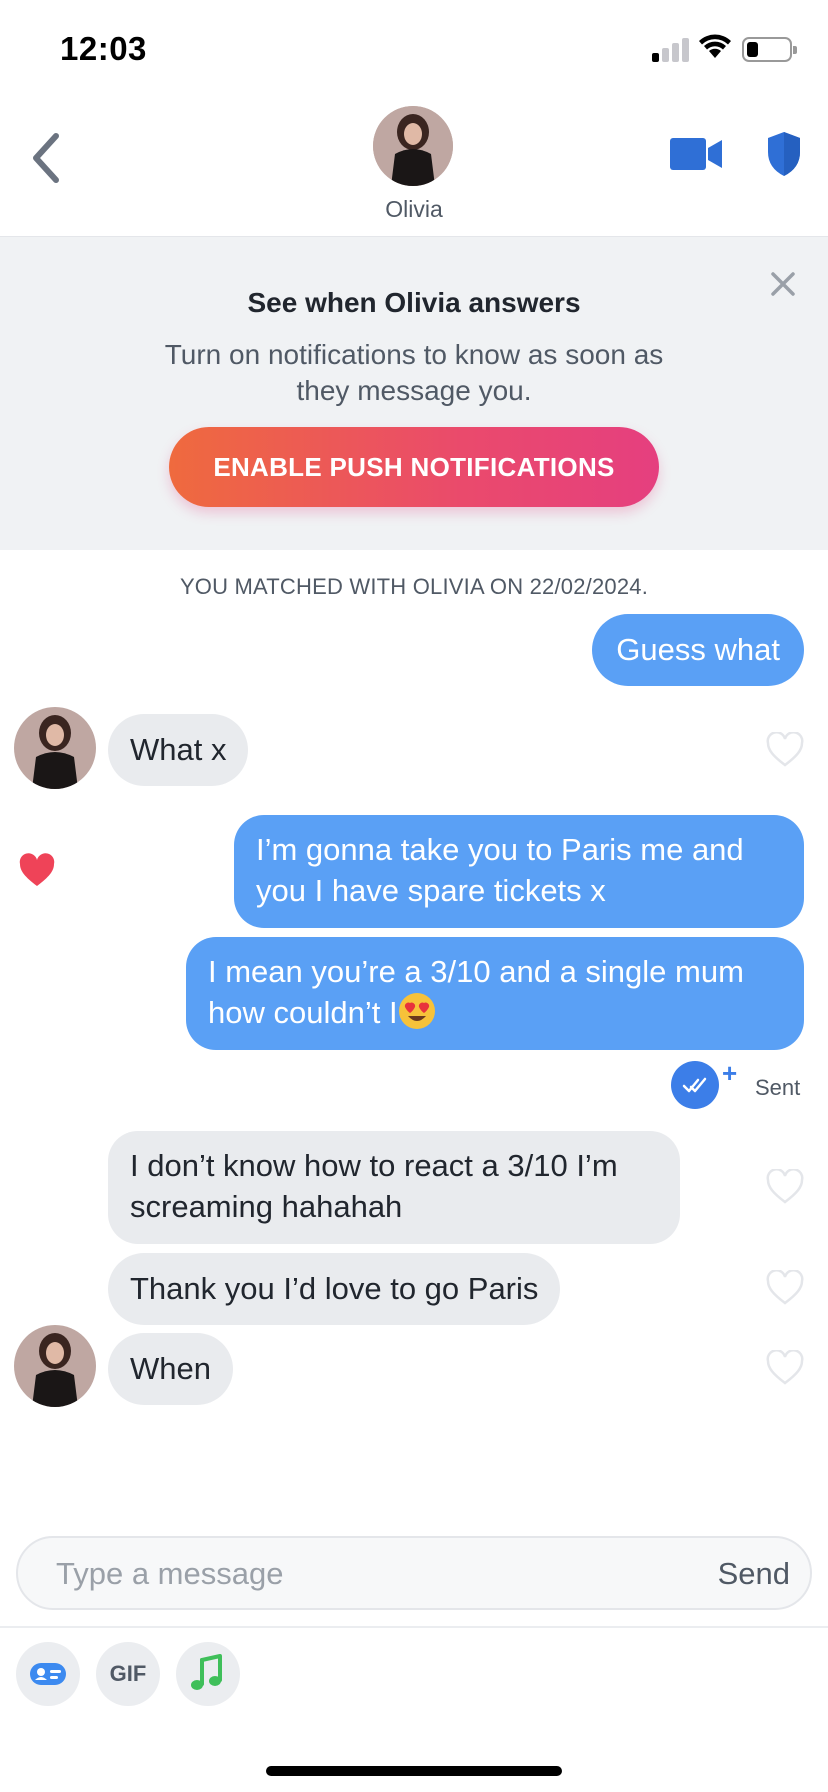 Image resolution: width=828 pixels, height=1792 pixels. Describe the element at coordinates (128, 1674) in the screenshot. I see `gif-button: GIF` at that location.